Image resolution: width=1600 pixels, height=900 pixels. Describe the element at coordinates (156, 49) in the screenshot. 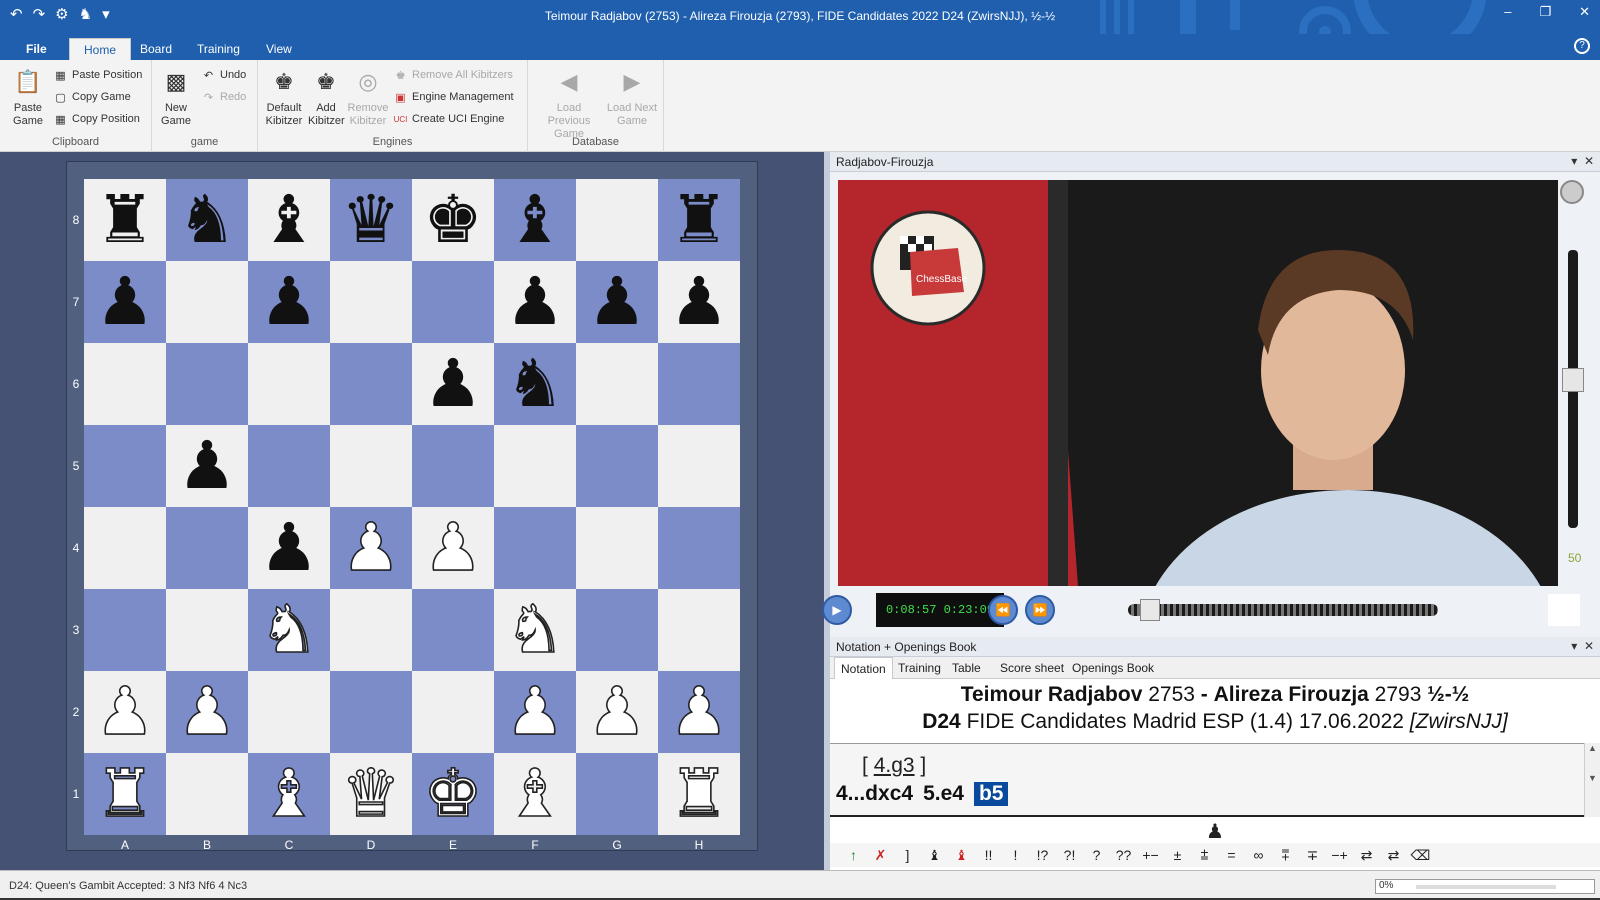

I see `tab-board: Board` at that location.